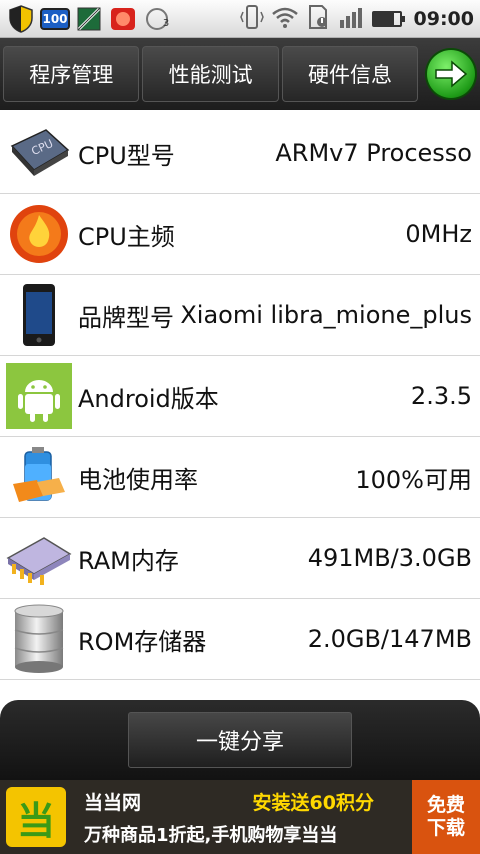 The image size is (480, 854). What do you see at coordinates (443, 18) in the screenshot?
I see `clock: 09:00` at bounding box center [443, 18].